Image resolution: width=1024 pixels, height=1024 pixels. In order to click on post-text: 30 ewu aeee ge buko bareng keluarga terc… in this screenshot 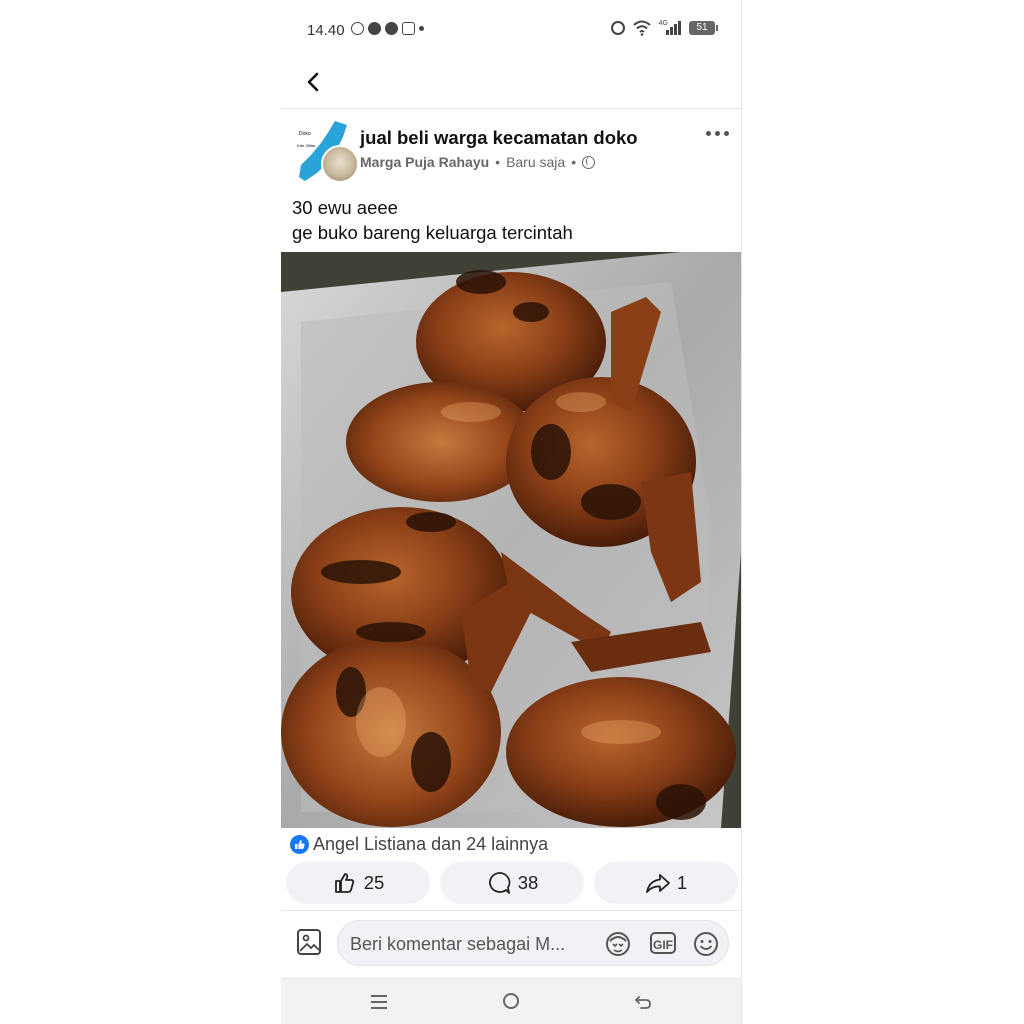, I will do `click(512, 220)`.